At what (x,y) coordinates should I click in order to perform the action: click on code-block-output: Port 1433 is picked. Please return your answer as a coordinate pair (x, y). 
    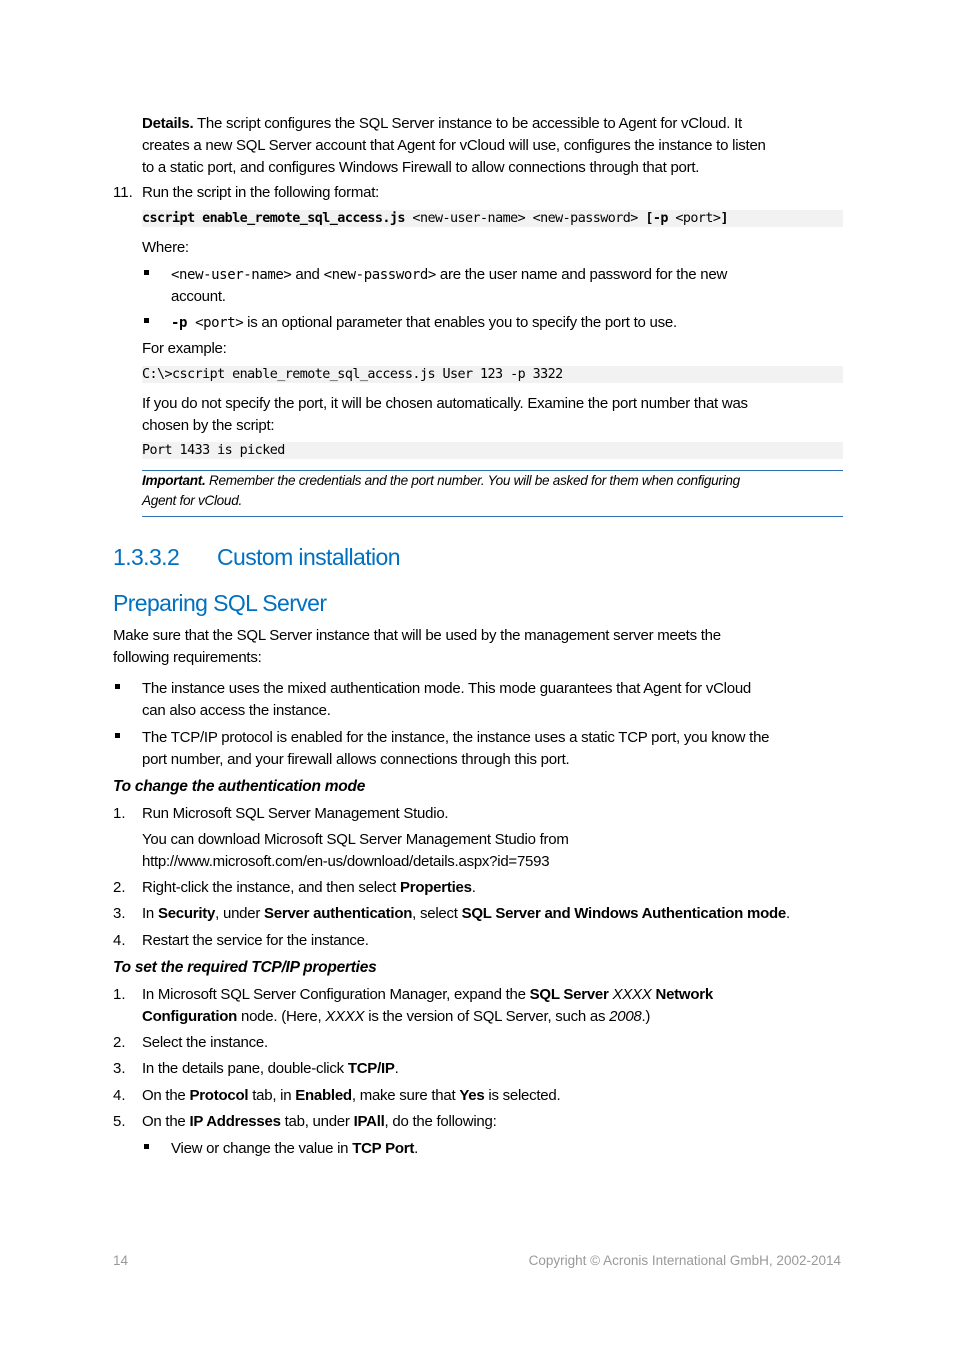
    Looking at the image, I should click on (492, 450).